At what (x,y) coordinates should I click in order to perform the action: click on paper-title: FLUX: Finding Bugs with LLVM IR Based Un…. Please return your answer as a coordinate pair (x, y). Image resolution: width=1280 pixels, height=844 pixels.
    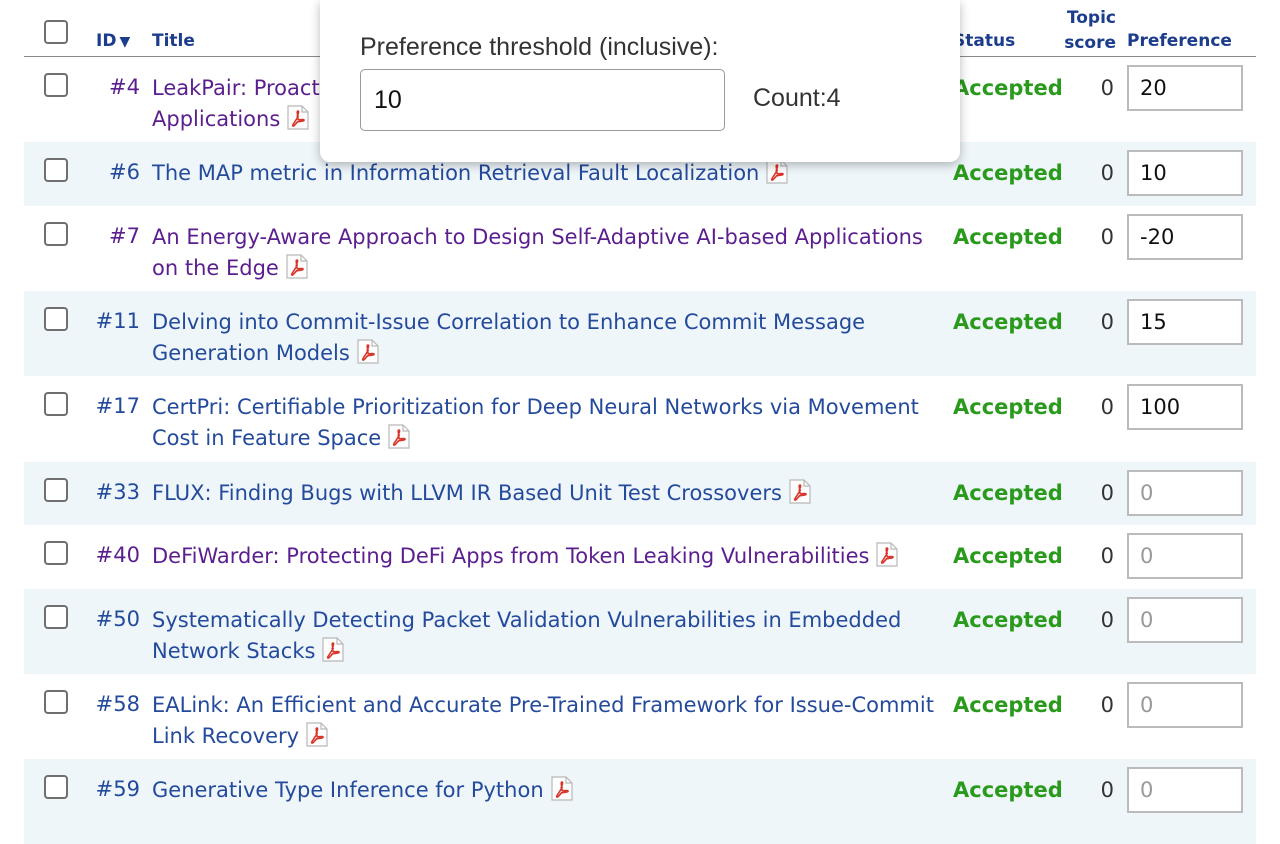
    Looking at the image, I should click on (547, 493).